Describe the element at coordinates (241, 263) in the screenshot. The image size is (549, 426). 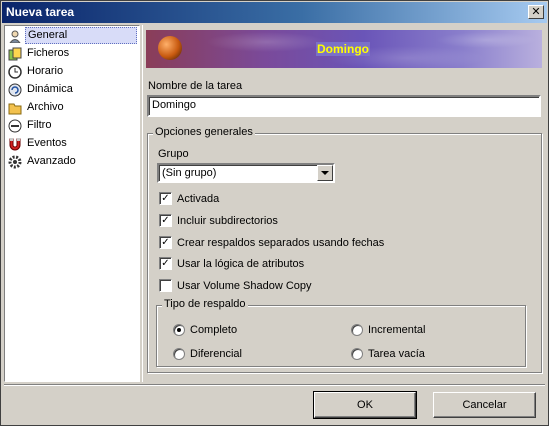
I see `checkbox-label: Usar la lógica de atributos` at that location.